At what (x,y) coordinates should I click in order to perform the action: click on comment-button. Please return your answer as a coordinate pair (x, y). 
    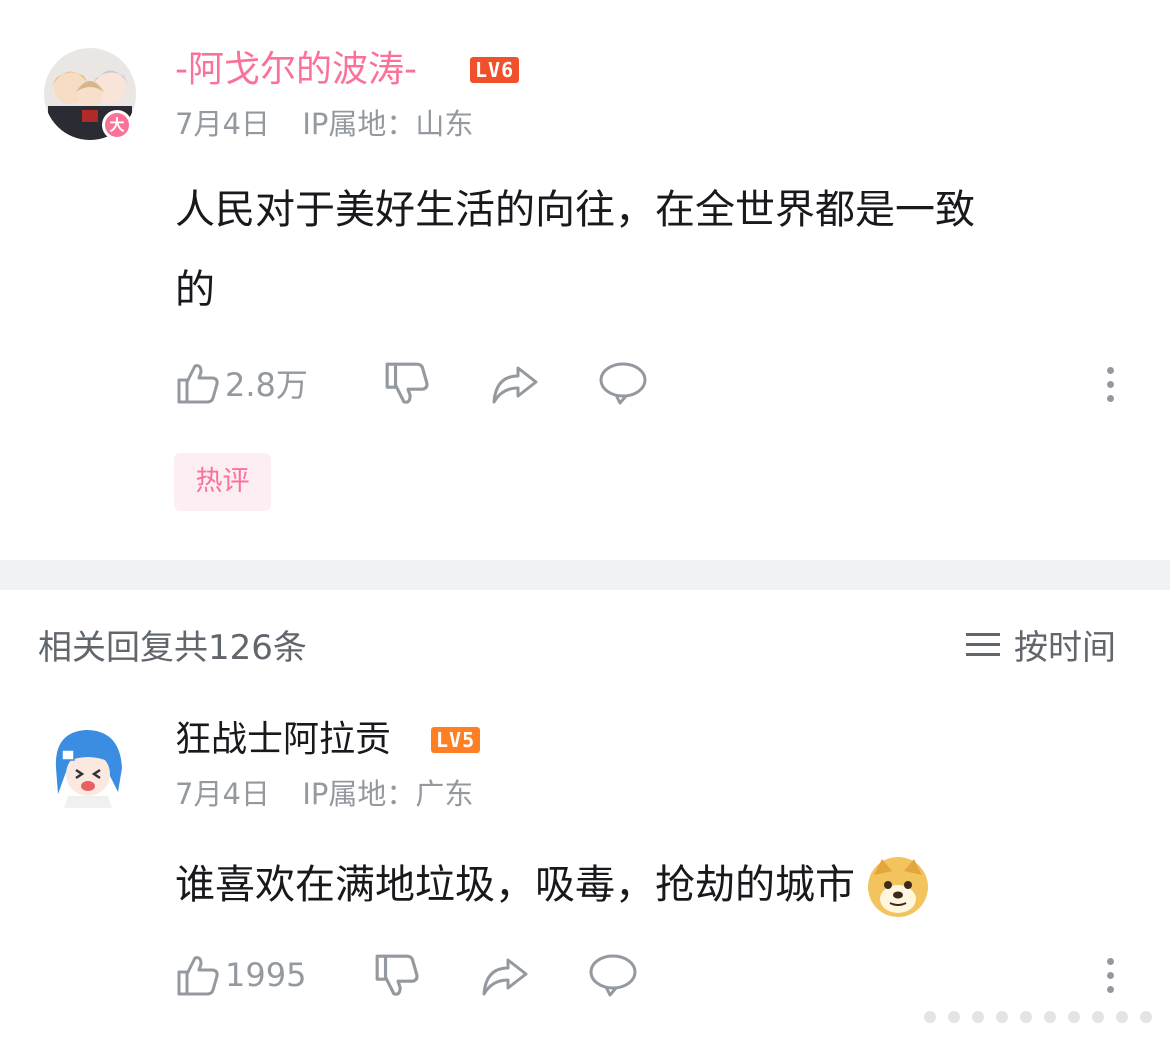
    Looking at the image, I should click on (623, 383).